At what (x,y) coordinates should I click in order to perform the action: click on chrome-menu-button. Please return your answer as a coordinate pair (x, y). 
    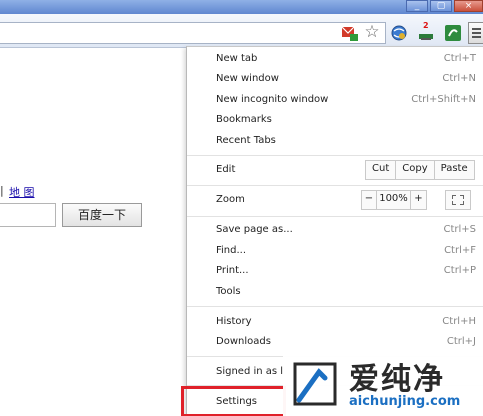
    Looking at the image, I should click on (475, 33).